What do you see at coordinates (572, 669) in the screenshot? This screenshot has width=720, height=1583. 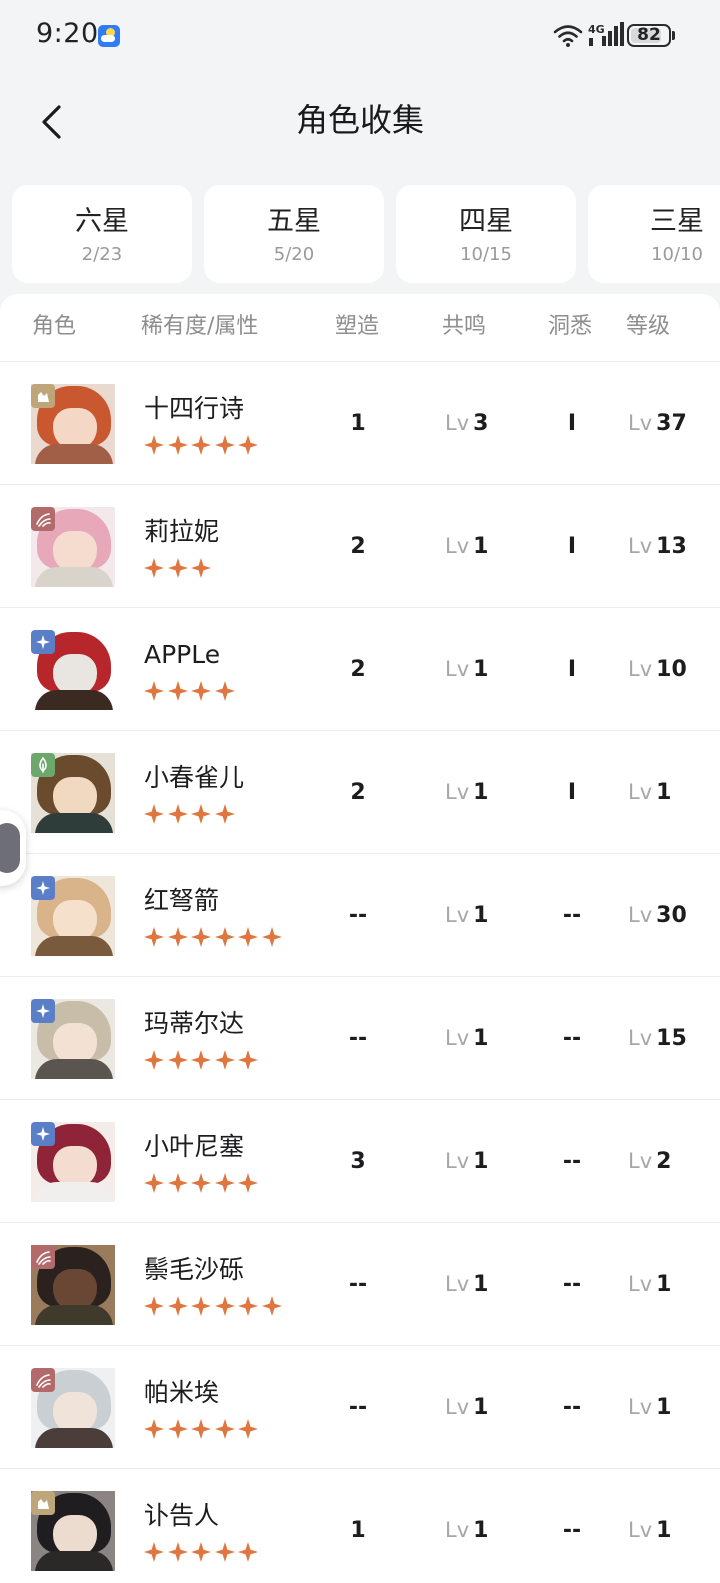 I see `insight-value: I` at bounding box center [572, 669].